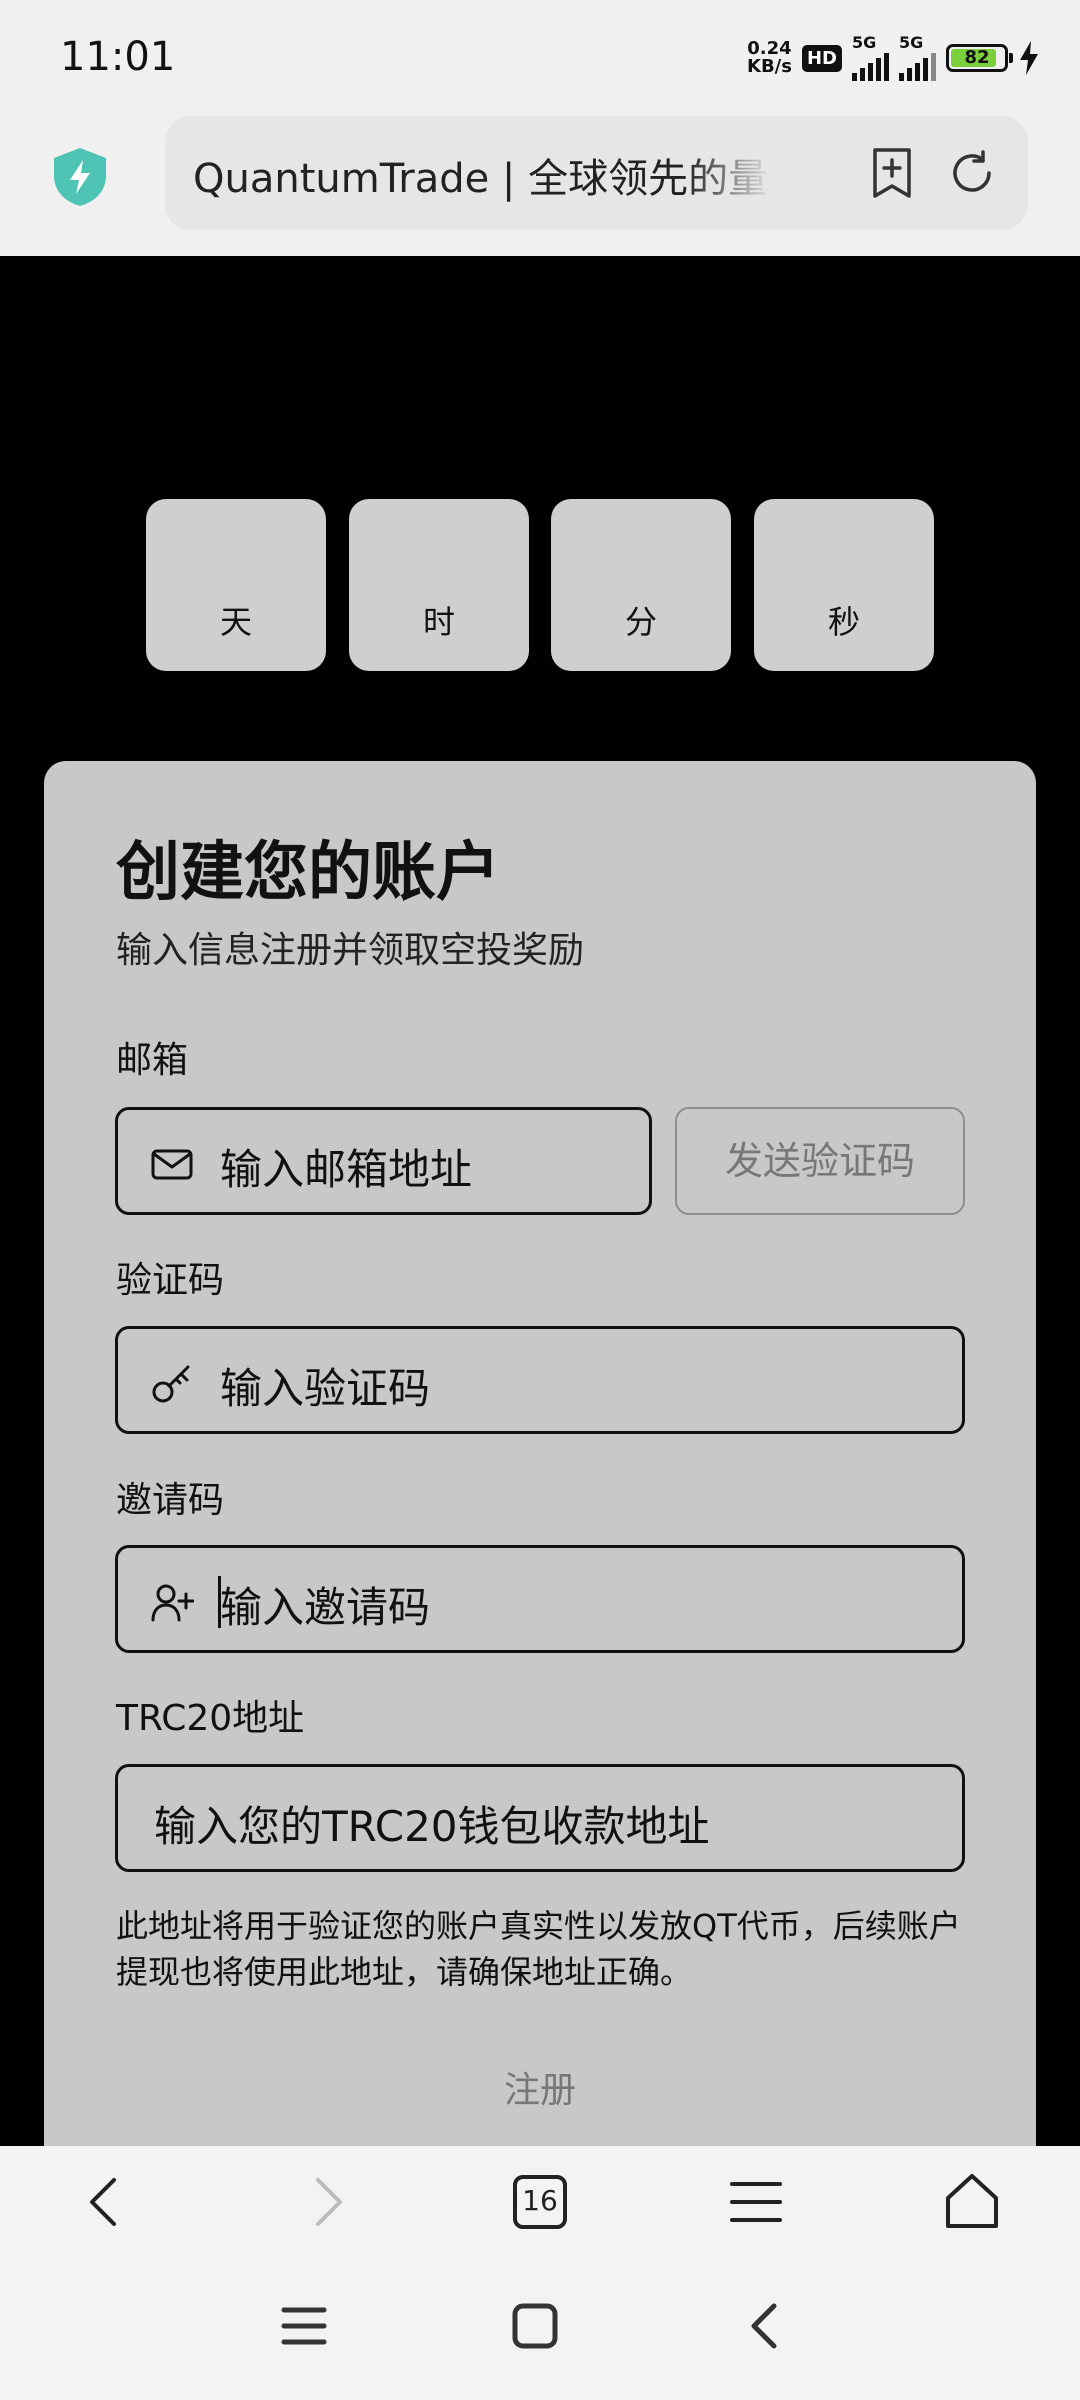 This screenshot has height=2400, width=1080. What do you see at coordinates (540, 2087) in the screenshot?
I see `register-button: 注册` at bounding box center [540, 2087].